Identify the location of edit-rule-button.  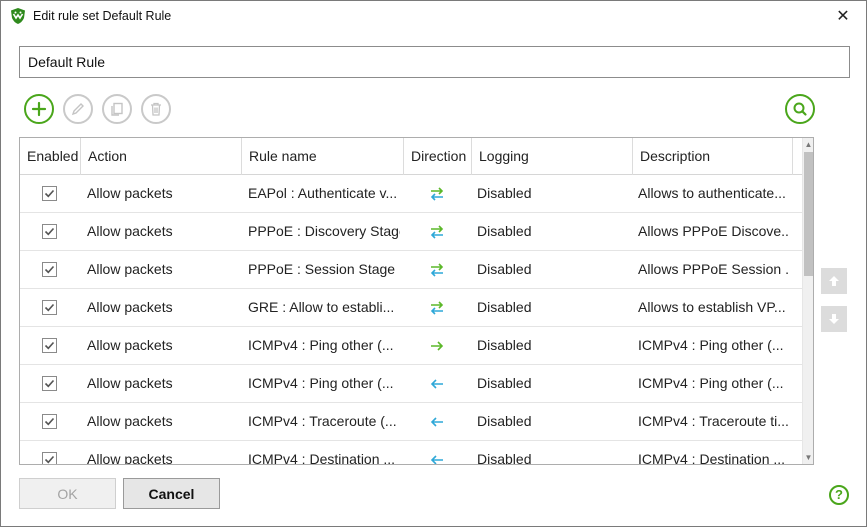
(78, 109).